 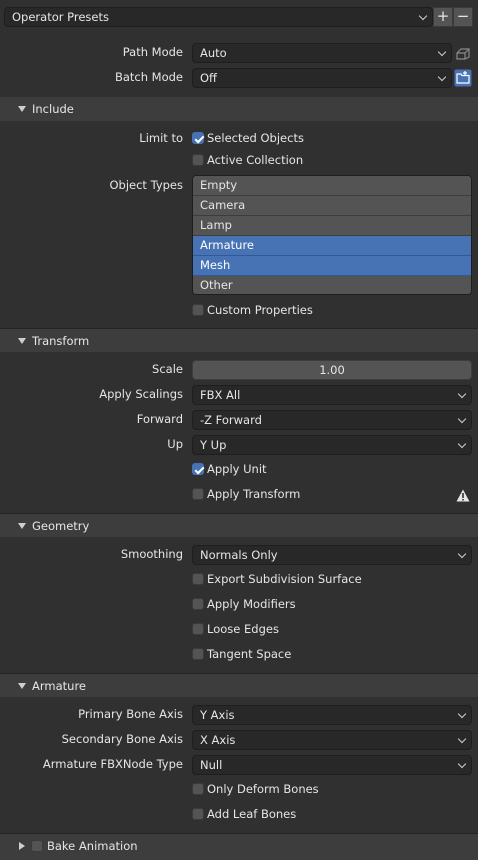 I want to click on smoothing-row: Smoothing Normals Only, so click(x=239, y=554).